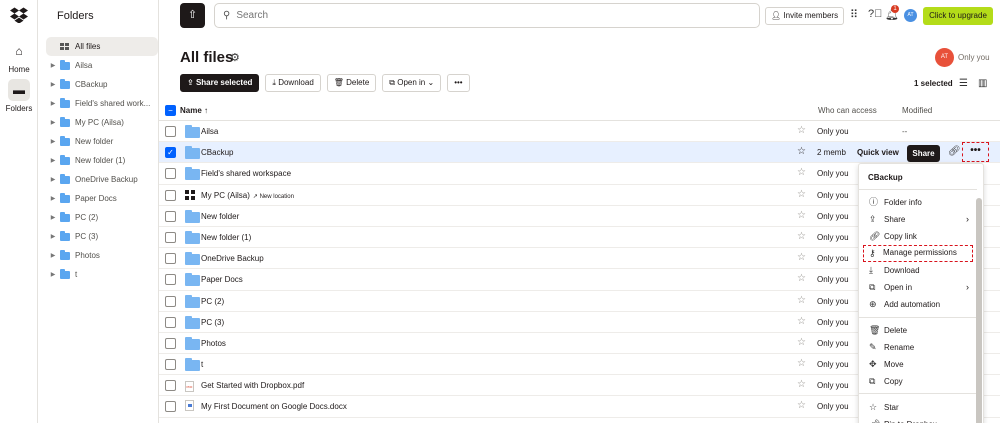 The width and height of the screenshot is (1000, 423). I want to click on list-view-icon: ☰, so click(963, 83).